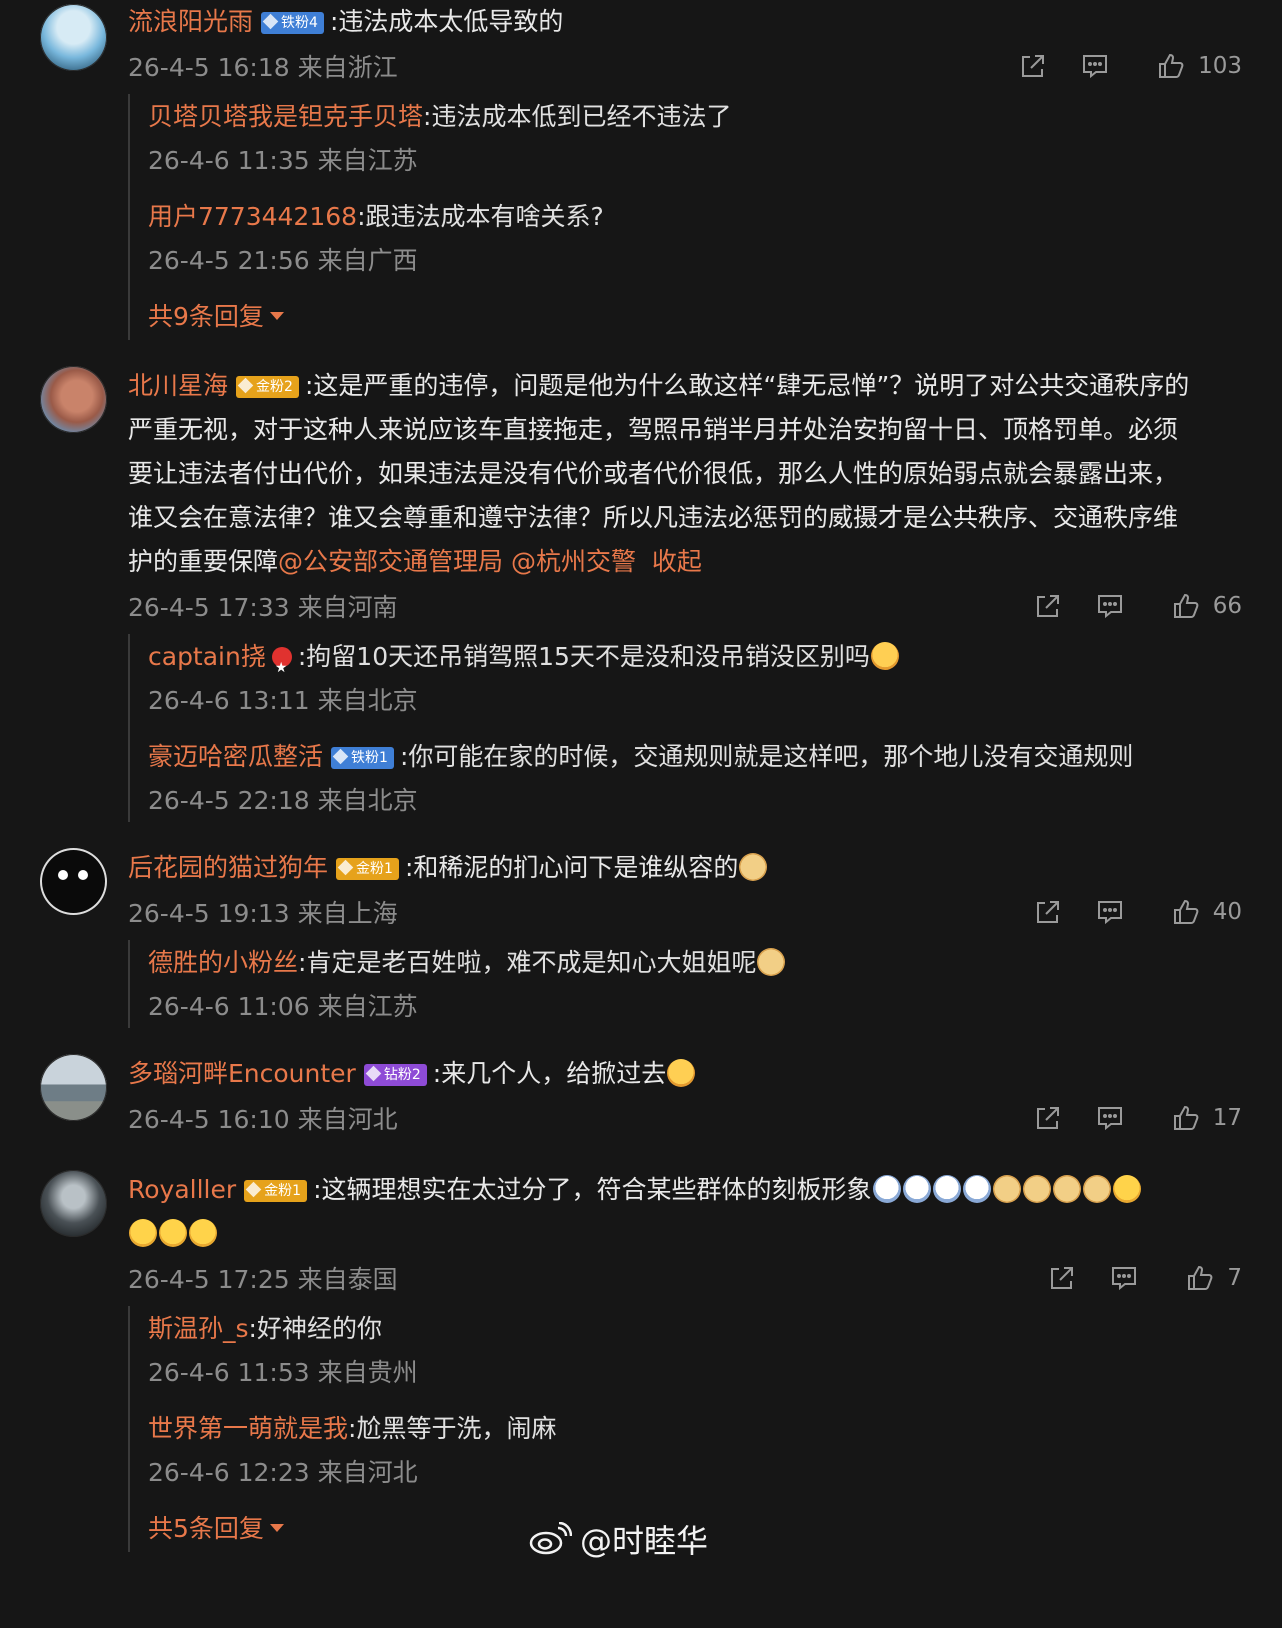 The width and height of the screenshot is (1282, 1628). I want to click on reply-item: 德胜的小粉丝:肯定是老百姓啦，难不成是知心大姐姐呢, so click(695, 963).